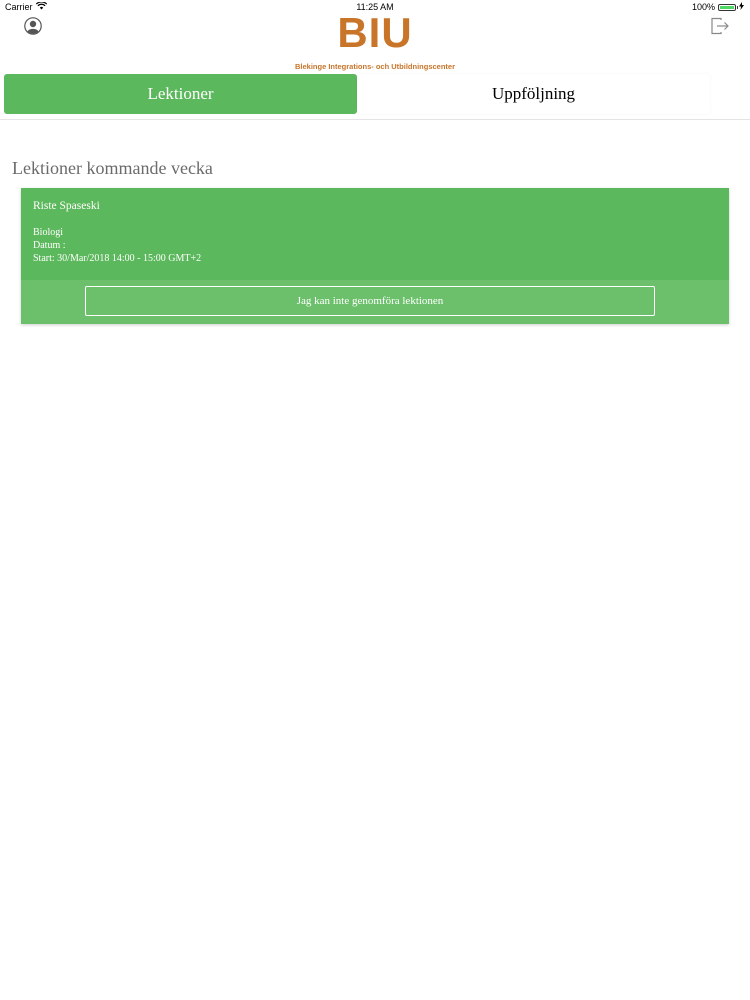 The image size is (750, 1000). What do you see at coordinates (375, 119) in the screenshot?
I see `header-divider` at bounding box center [375, 119].